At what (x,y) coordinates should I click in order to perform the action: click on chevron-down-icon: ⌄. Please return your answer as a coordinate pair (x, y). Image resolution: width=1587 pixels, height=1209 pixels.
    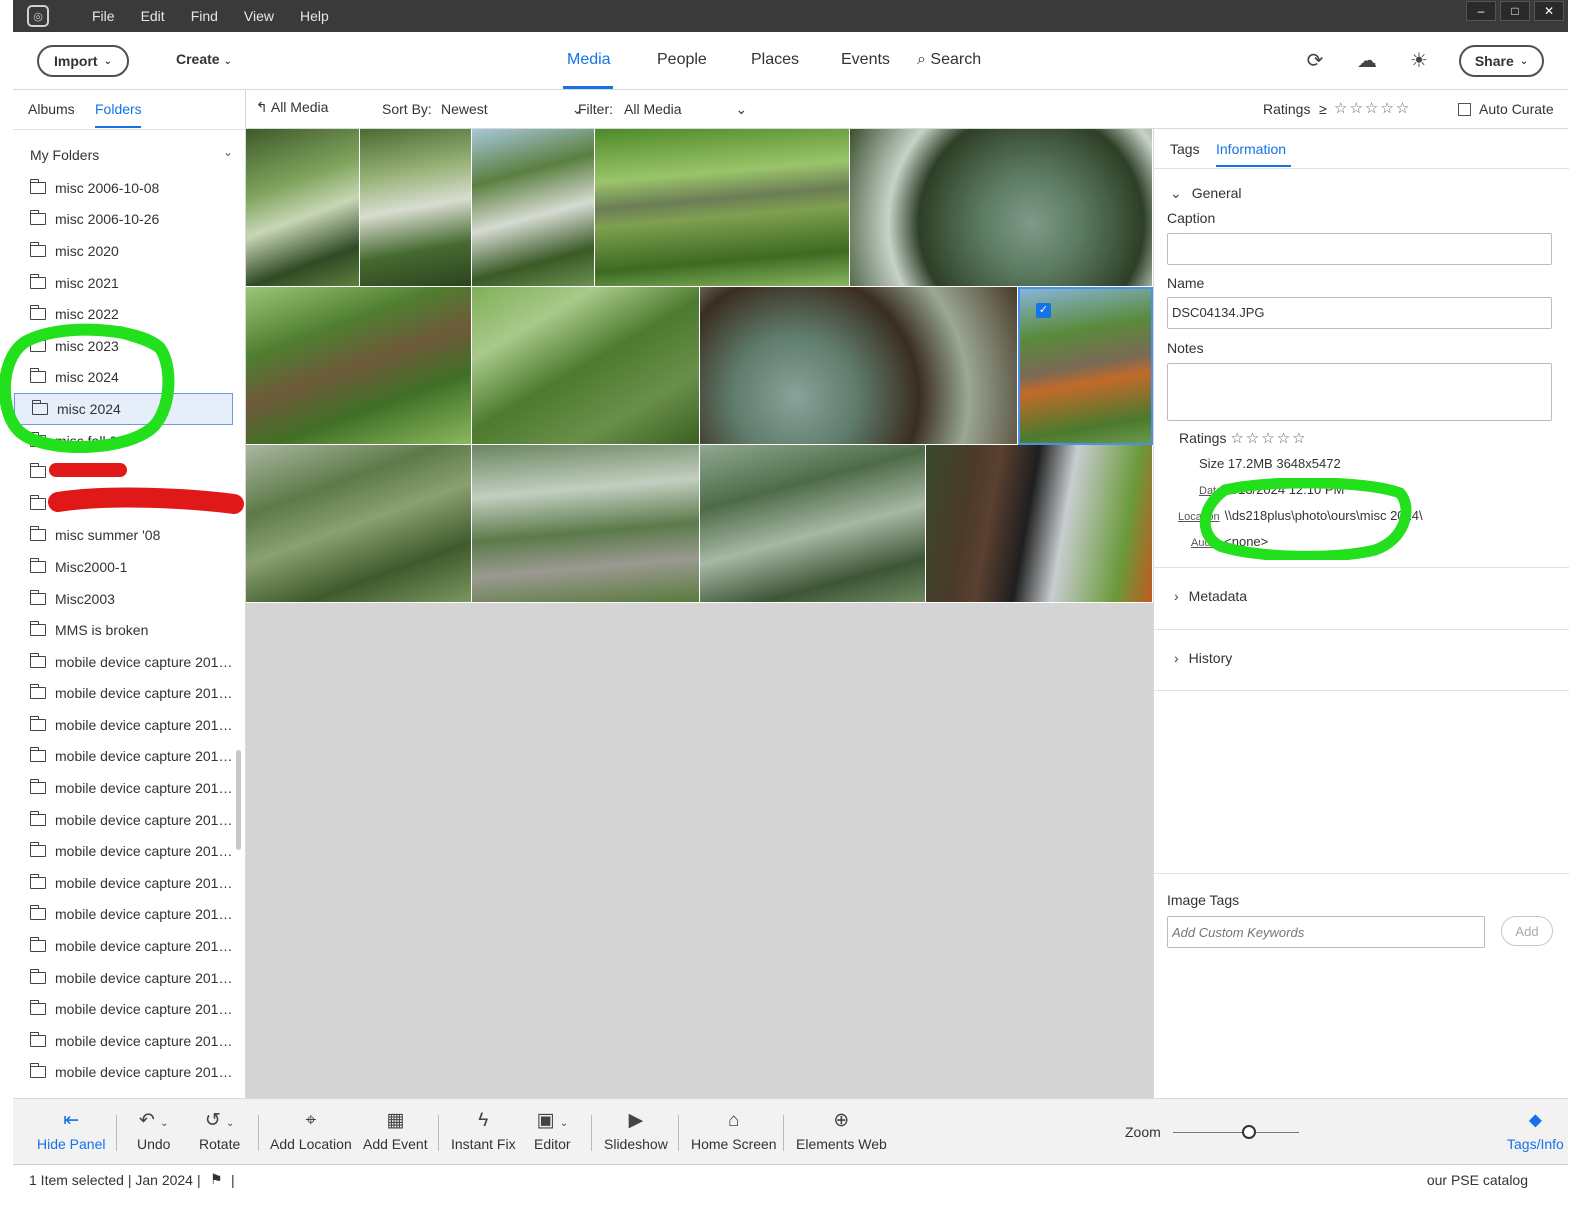
    Looking at the image, I should click on (228, 152).